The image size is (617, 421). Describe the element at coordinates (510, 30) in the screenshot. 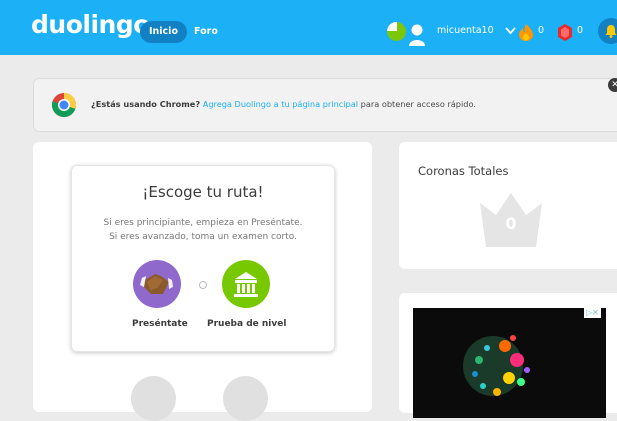

I see `chevron-down-icon` at that location.